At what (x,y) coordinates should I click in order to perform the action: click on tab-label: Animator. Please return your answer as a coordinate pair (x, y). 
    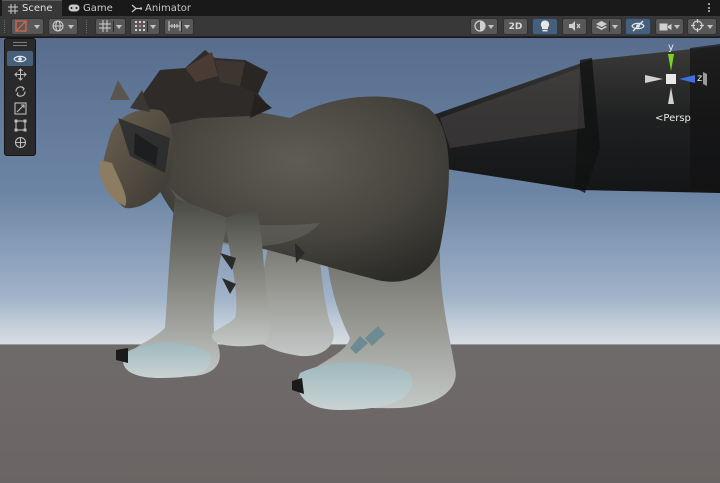
    Looking at the image, I should click on (168, 8).